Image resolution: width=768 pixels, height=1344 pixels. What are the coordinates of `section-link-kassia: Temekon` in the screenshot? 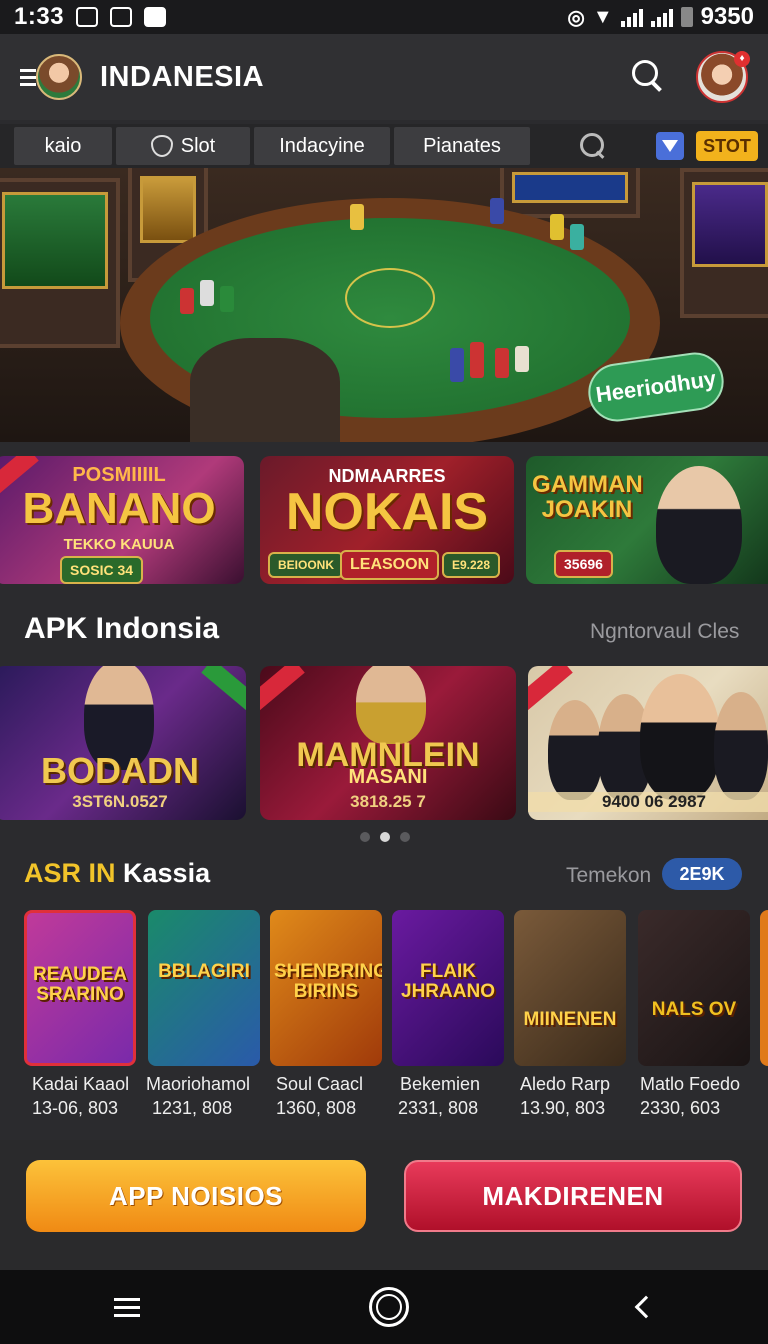 It's located at (608, 876).